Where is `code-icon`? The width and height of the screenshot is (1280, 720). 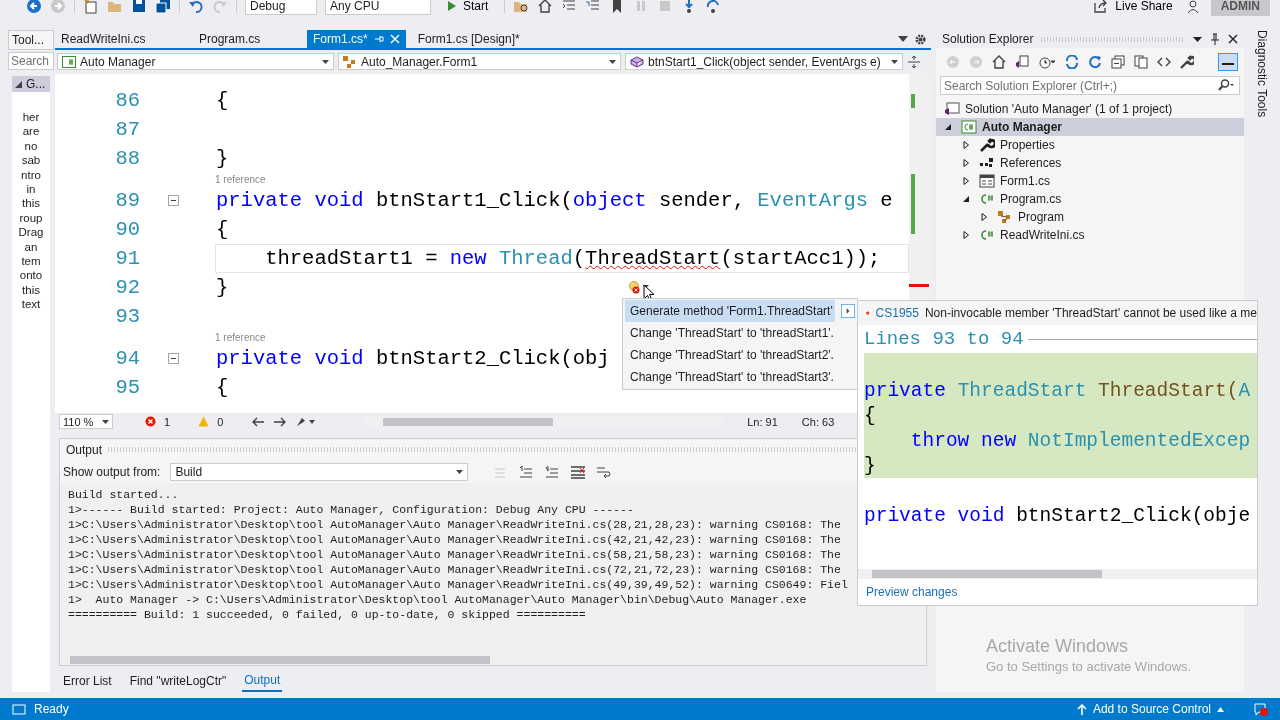 code-icon is located at coordinates (1164, 62).